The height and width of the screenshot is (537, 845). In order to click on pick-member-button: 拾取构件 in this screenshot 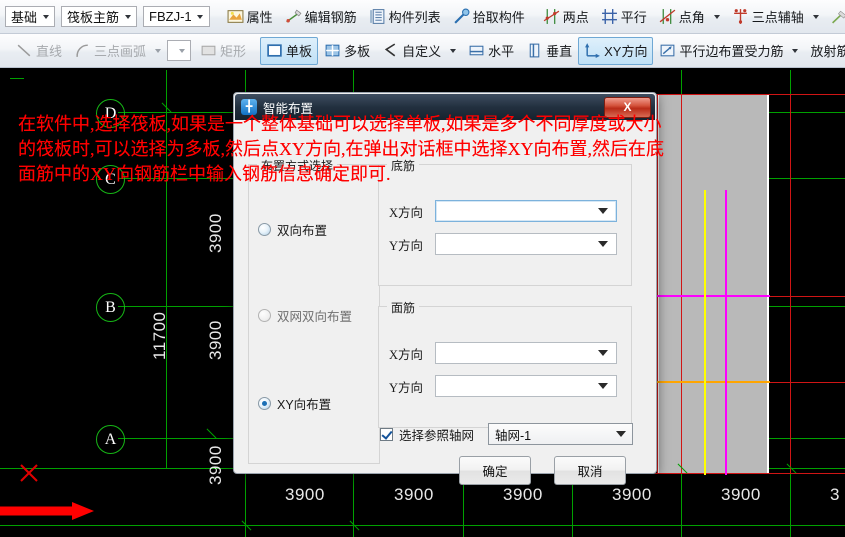, I will do `click(489, 17)`.